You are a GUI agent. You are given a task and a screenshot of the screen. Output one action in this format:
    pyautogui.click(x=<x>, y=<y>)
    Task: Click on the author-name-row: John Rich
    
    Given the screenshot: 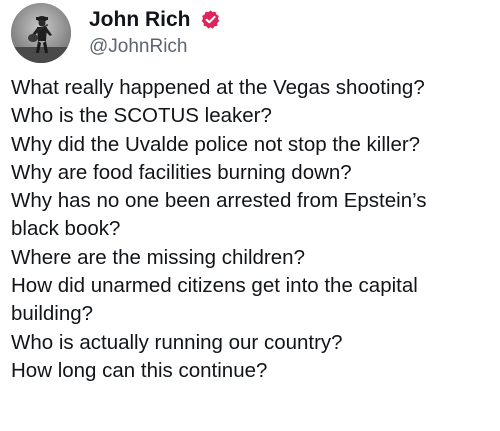 What is the action you would take?
    pyautogui.click(x=155, y=20)
    